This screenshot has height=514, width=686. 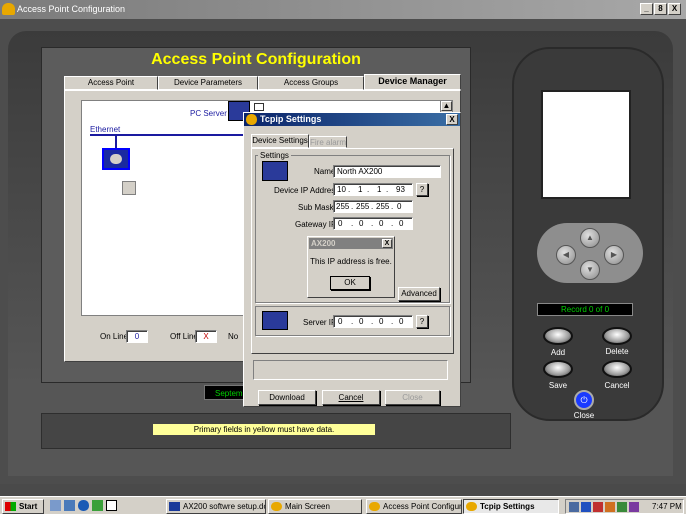 What do you see at coordinates (307, 190) in the screenshot?
I see `device-ip-label: Device IP Address` at bounding box center [307, 190].